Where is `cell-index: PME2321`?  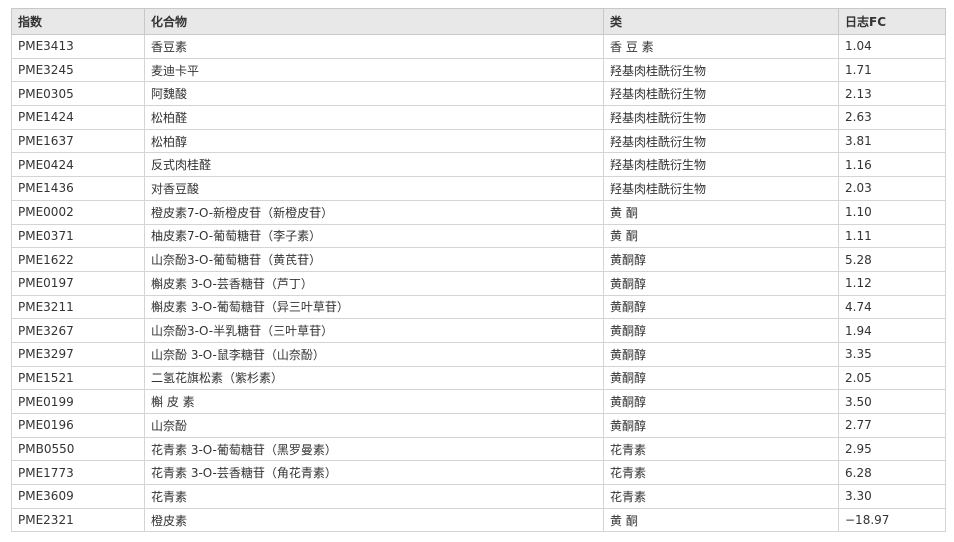 cell-index: PME2321 is located at coordinates (78, 520).